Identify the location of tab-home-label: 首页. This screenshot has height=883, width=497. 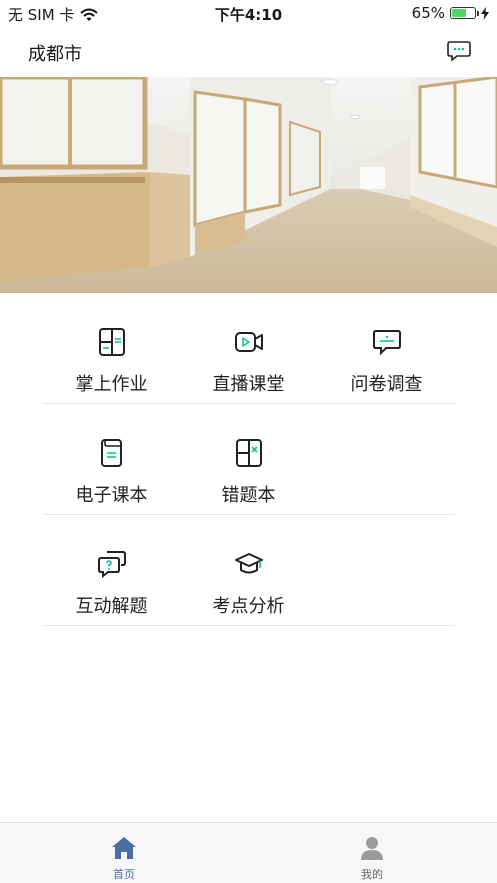
(124, 874).